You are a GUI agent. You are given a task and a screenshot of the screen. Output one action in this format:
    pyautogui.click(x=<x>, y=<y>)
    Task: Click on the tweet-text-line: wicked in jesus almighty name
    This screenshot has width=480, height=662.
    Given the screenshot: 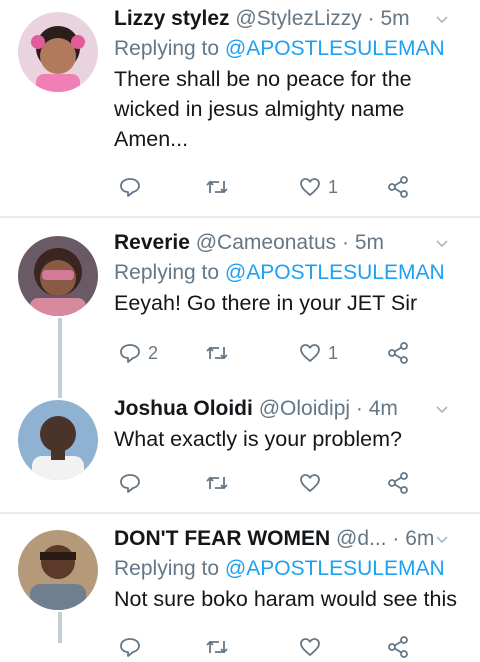 What is the action you would take?
    pyautogui.click(x=259, y=109)
    